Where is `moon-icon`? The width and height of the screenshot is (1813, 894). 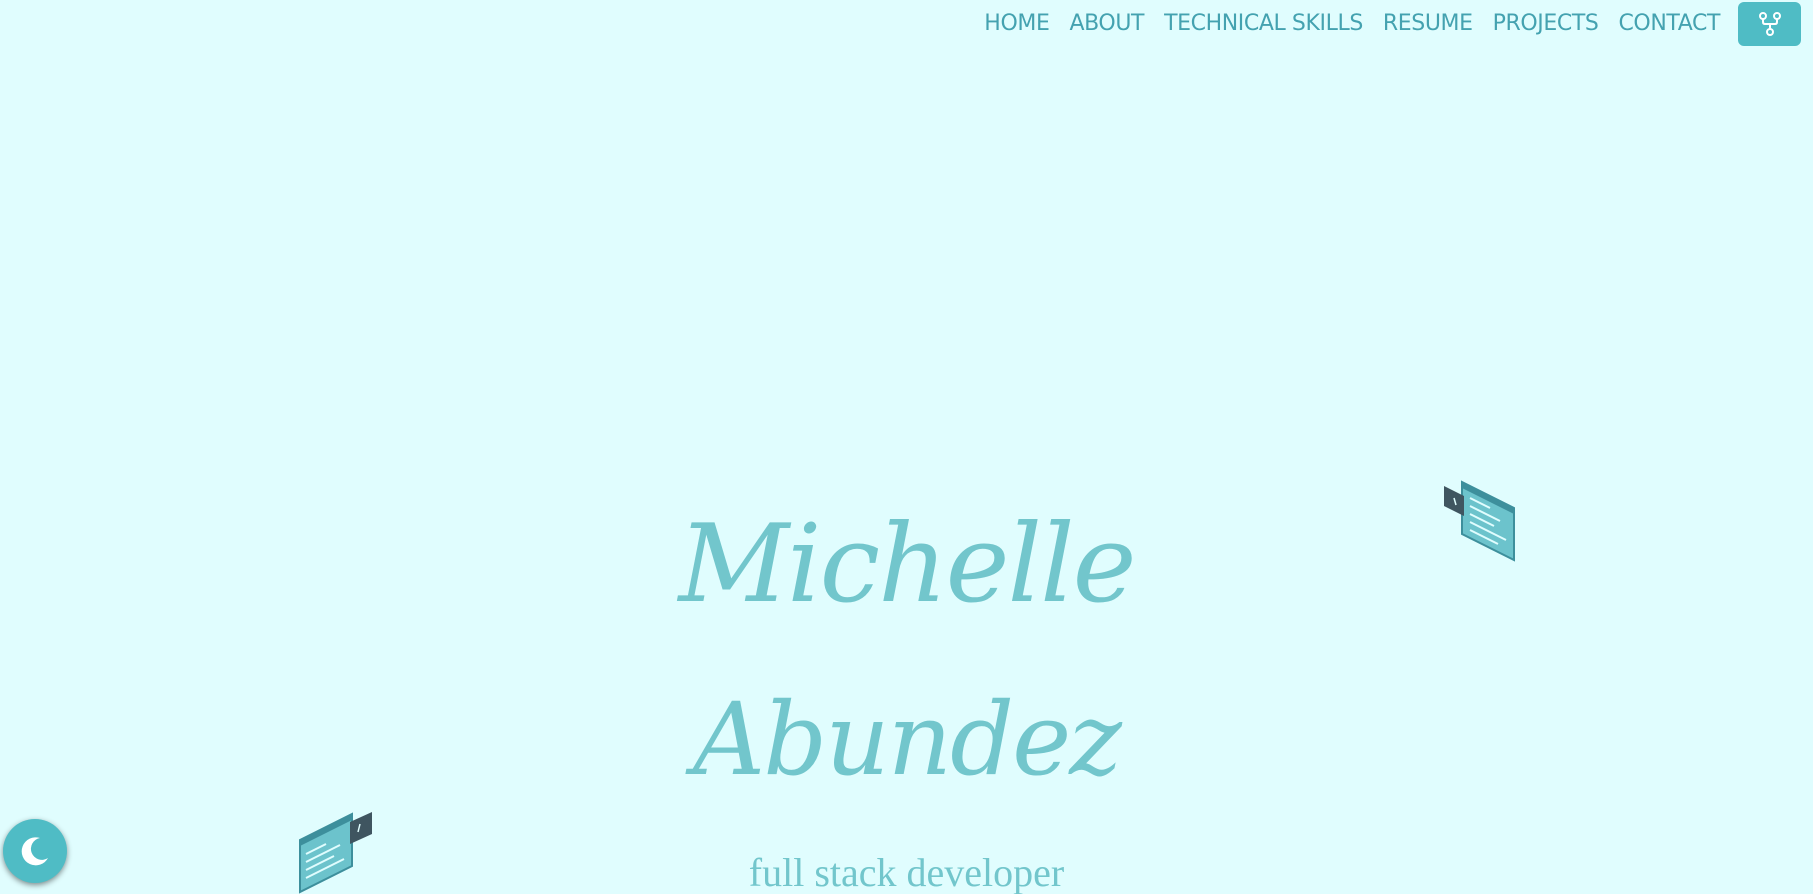
moon-icon is located at coordinates (34, 851).